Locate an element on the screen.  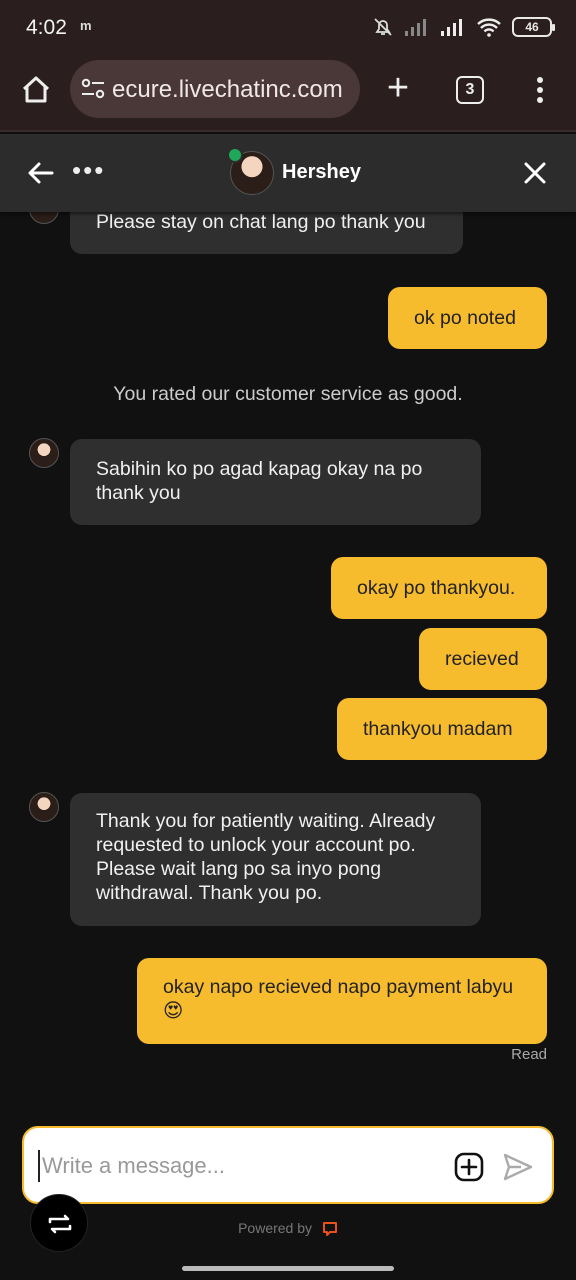
wifi-icon is located at coordinates (489, 27).